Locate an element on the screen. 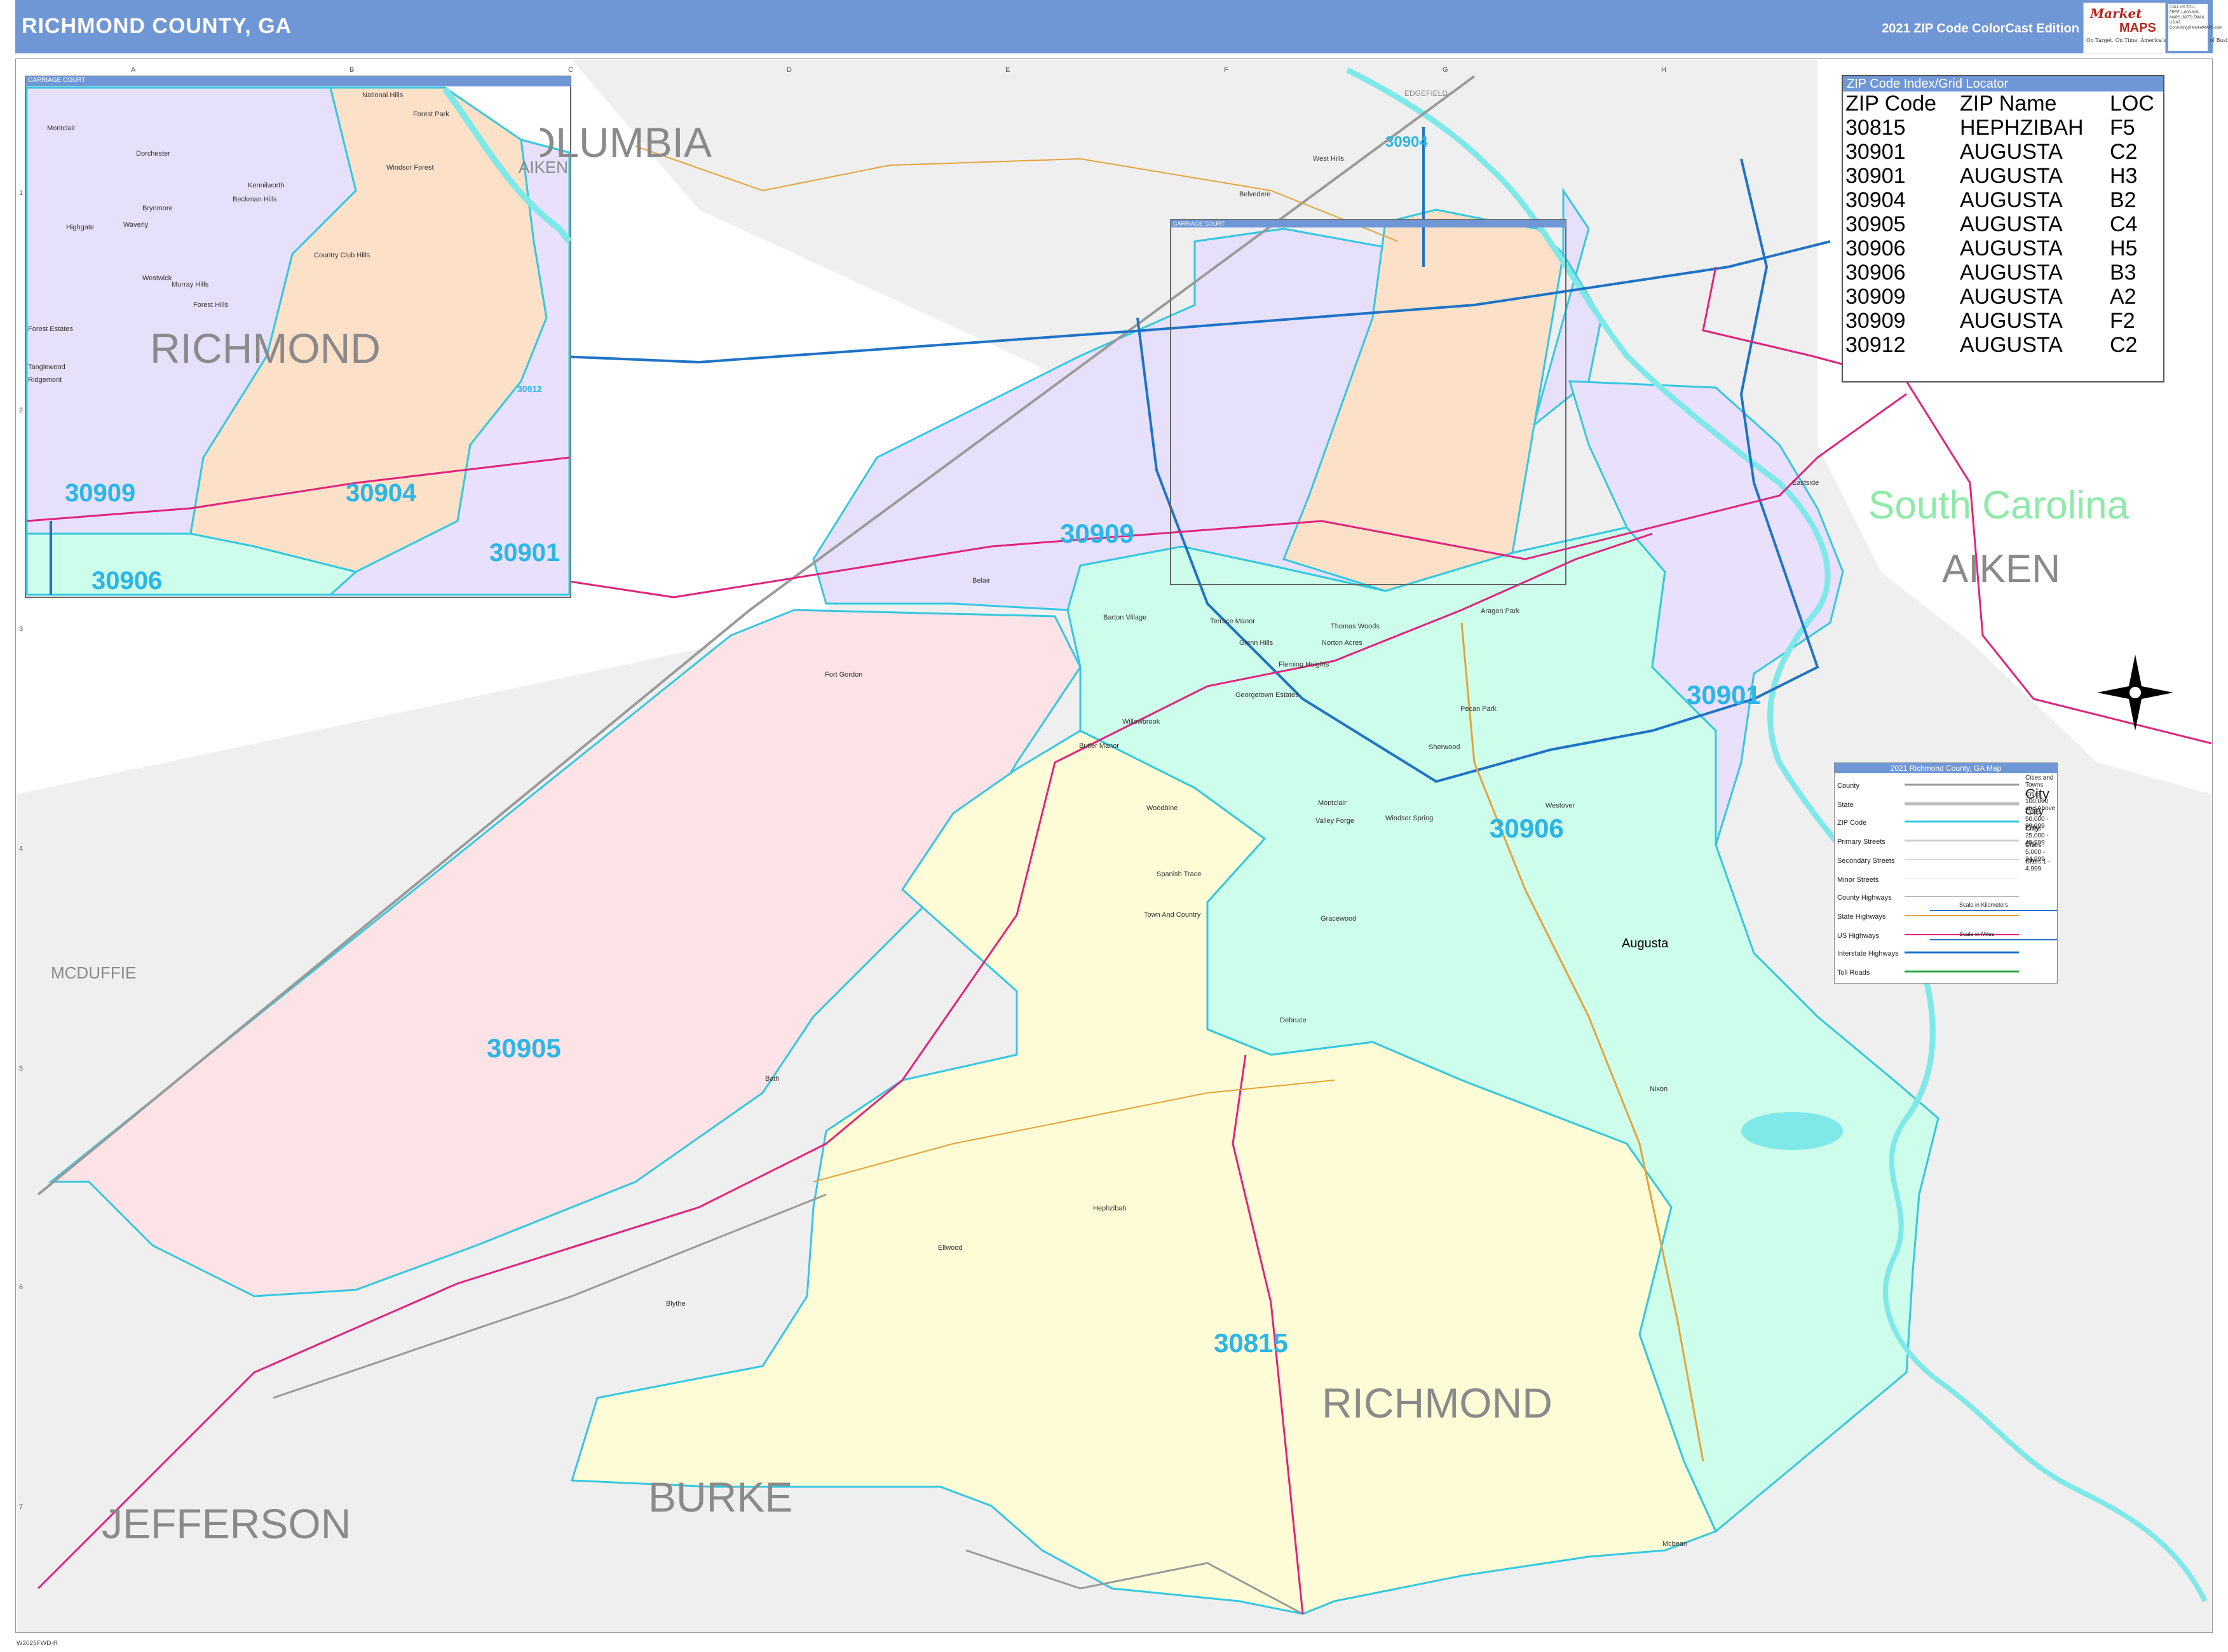 The height and width of the screenshot is (1652, 2228). inset-frame-header is located at coordinates (298, 81).